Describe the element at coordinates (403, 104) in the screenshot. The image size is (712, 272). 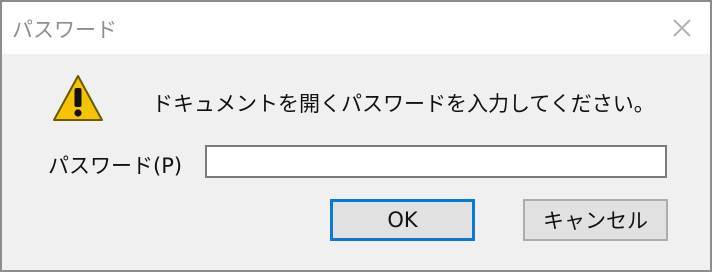
I see `dialog-message: ドキュメントを開くパスワードを入力してください。` at that location.